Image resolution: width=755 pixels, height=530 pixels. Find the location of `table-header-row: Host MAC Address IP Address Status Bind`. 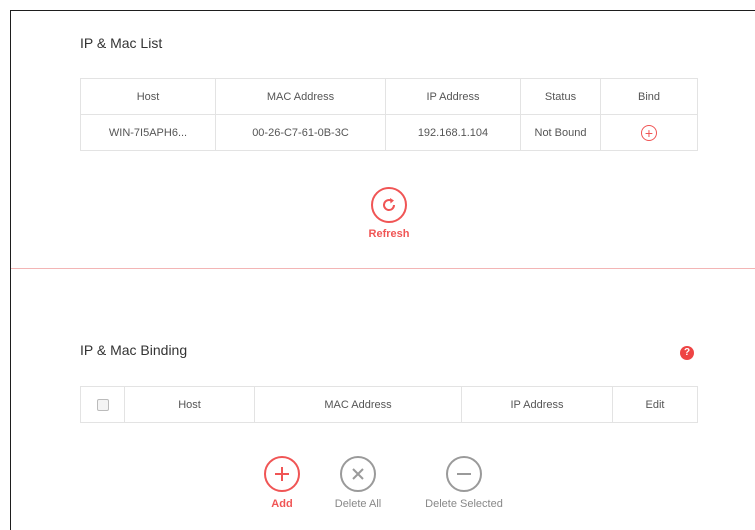

table-header-row: Host MAC Address IP Address Status Bind is located at coordinates (389, 96).